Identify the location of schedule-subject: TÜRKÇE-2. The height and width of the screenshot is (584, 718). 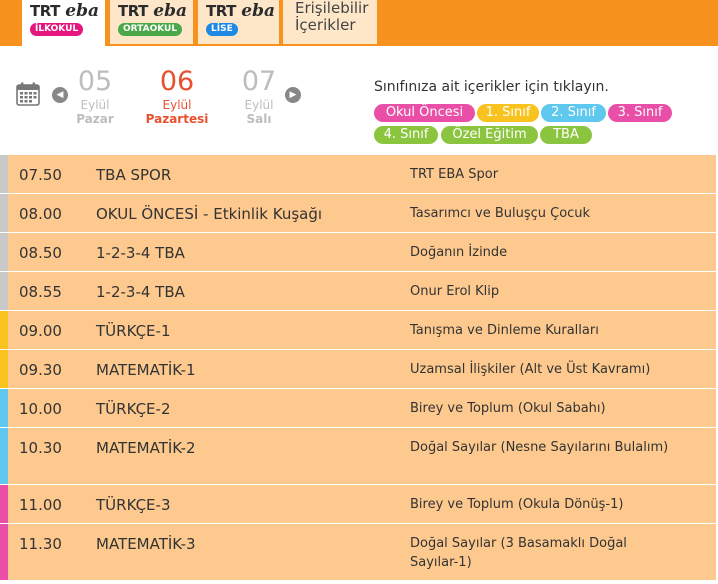
(133, 409).